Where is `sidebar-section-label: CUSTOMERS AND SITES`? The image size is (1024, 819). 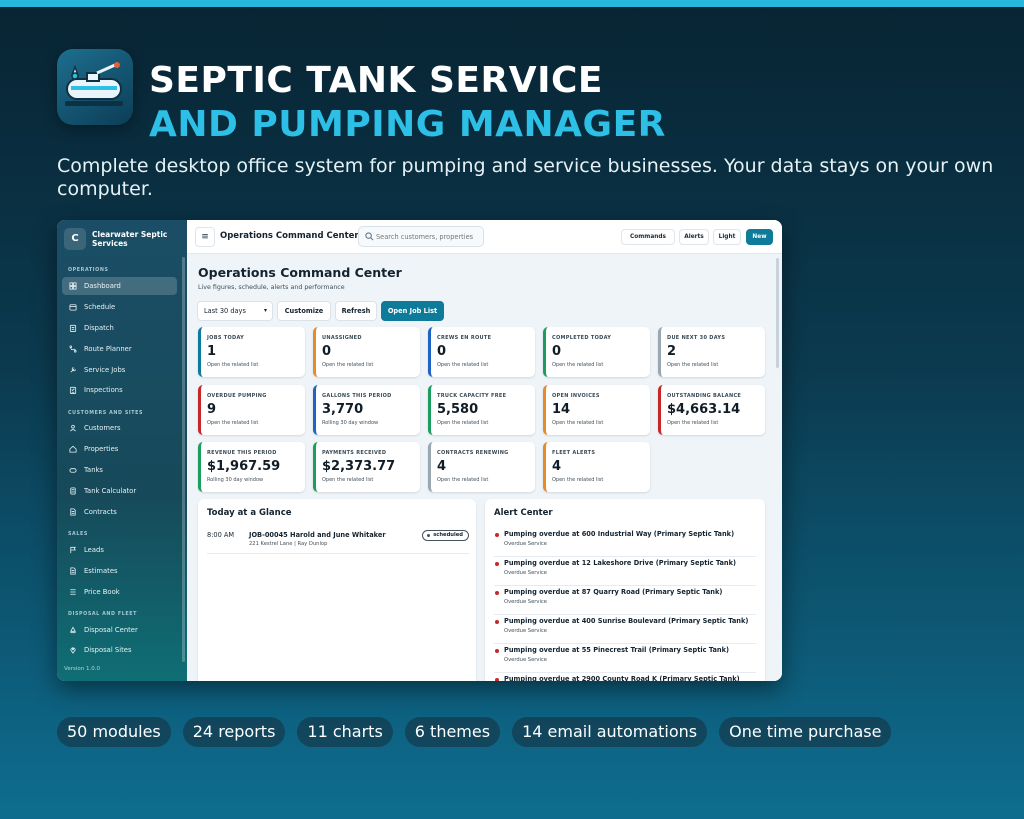 sidebar-section-label: CUSTOMERS AND SITES is located at coordinates (106, 413).